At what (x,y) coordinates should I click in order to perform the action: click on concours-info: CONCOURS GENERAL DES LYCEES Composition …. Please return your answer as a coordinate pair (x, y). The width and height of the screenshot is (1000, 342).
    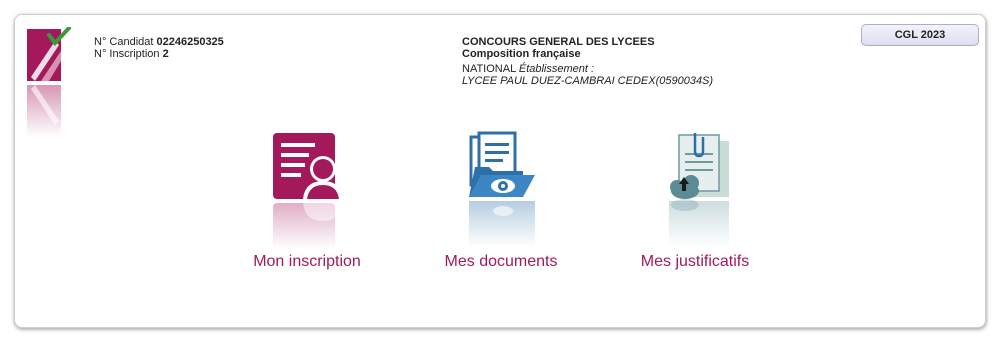
    Looking at the image, I should click on (587, 61).